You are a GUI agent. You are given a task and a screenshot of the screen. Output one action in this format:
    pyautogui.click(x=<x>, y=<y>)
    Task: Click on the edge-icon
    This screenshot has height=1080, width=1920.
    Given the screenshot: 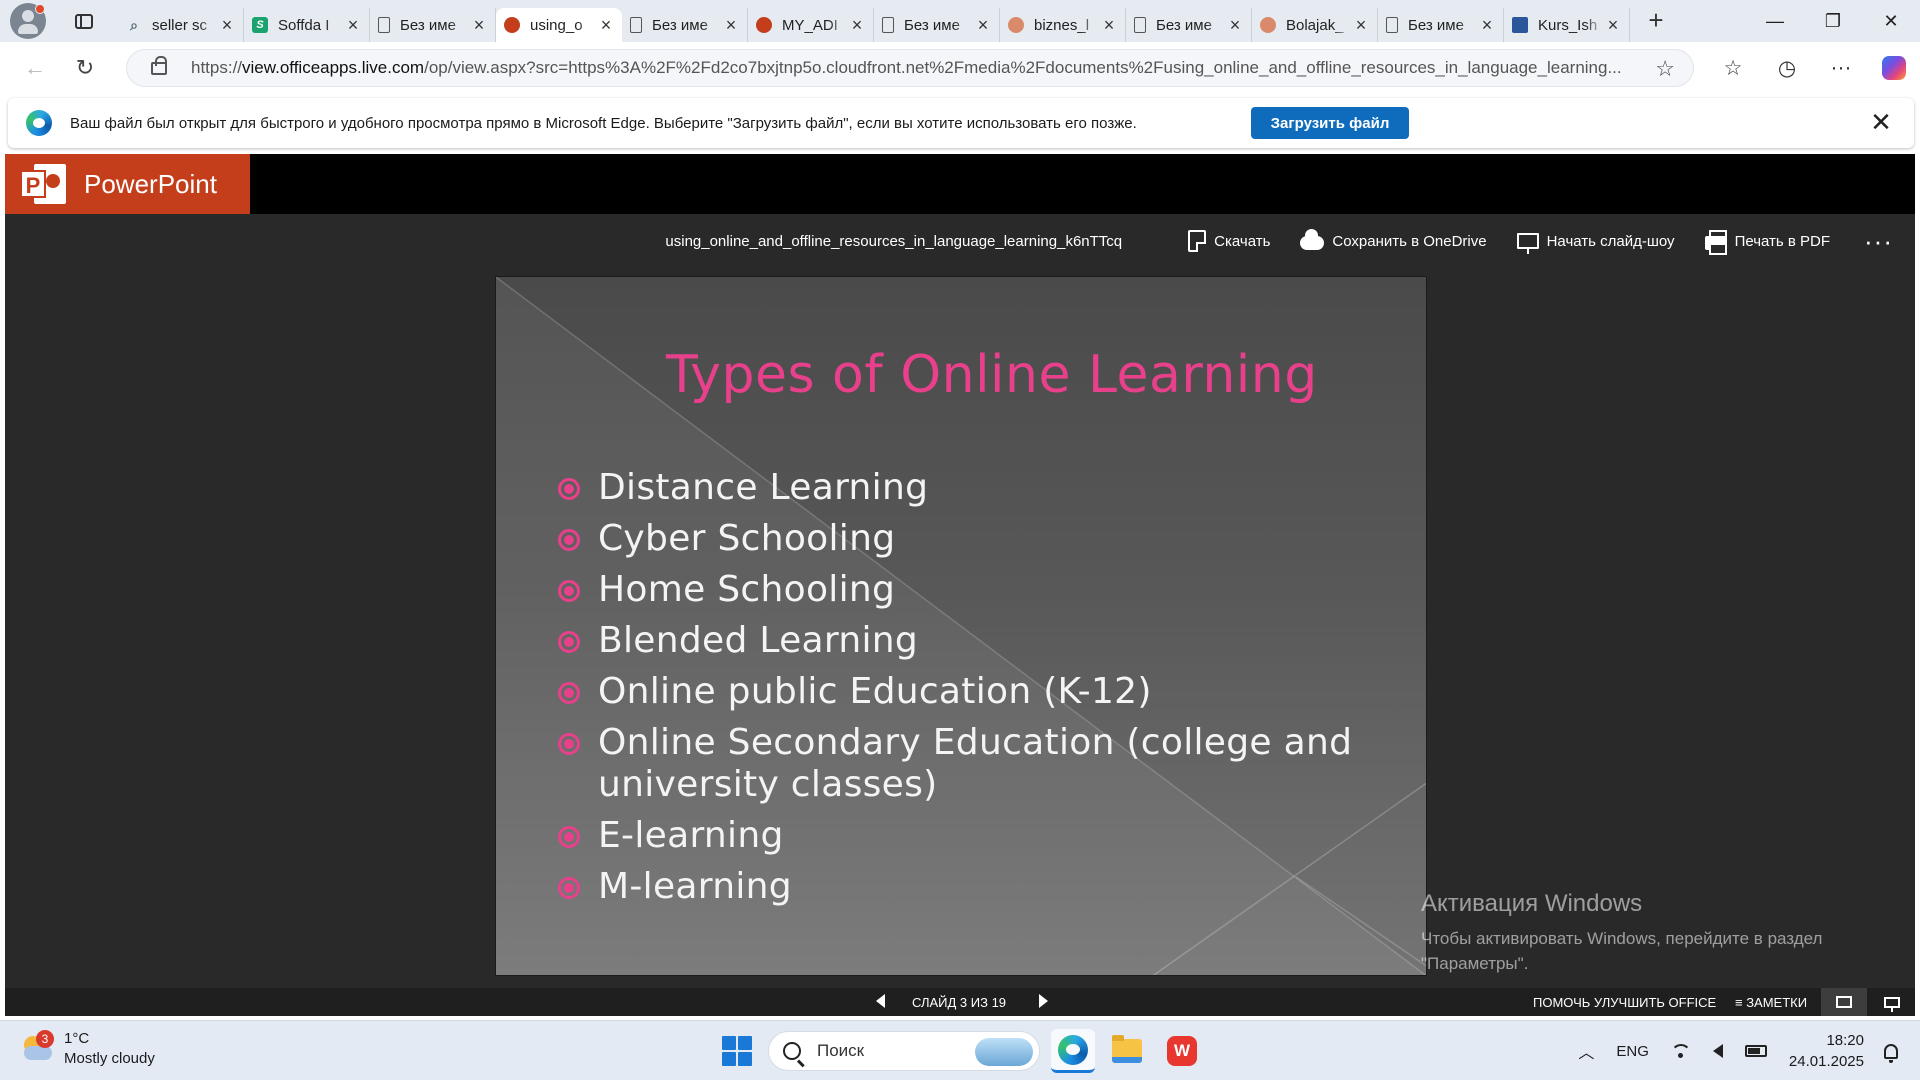 What is the action you would take?
    pyautogui.click(x=1073, y=1049)
    